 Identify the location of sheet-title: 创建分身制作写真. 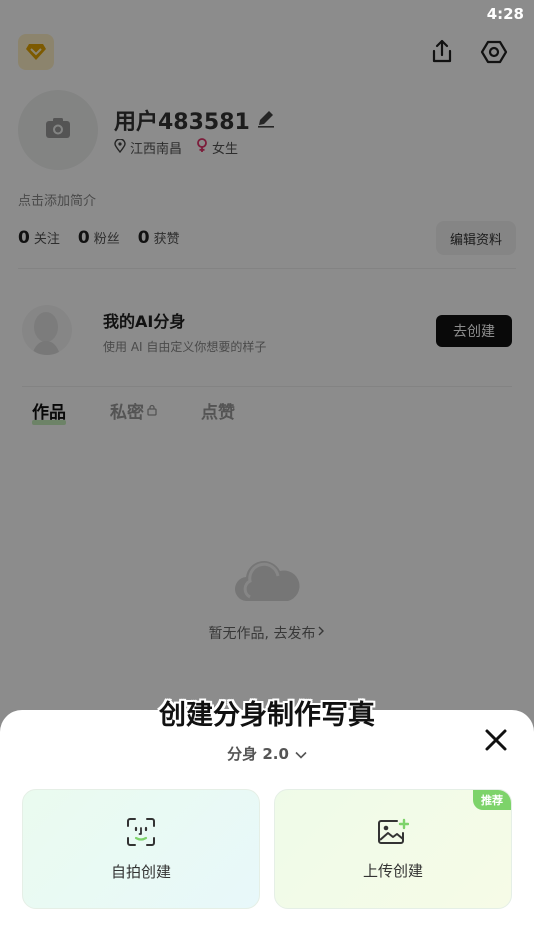
(267, 715).